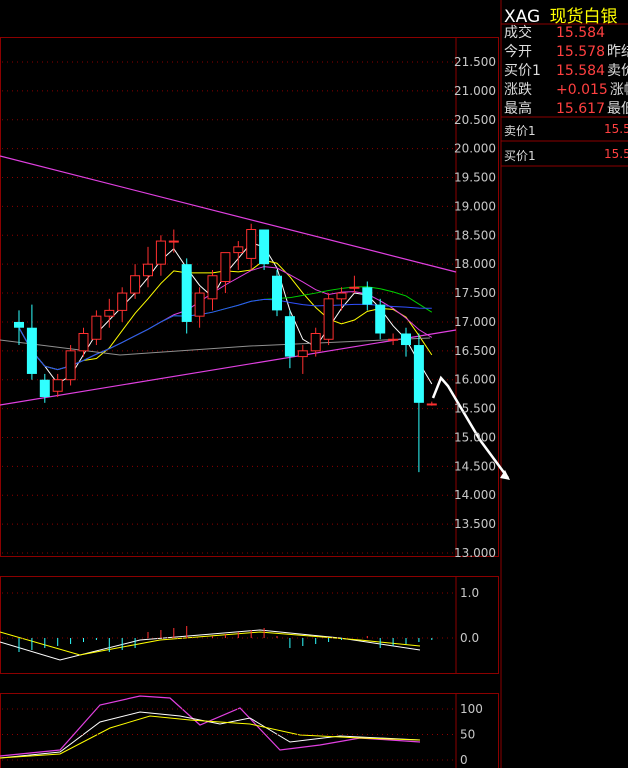  I want to click on price-tick-label: 16.000, so click(475, 380).